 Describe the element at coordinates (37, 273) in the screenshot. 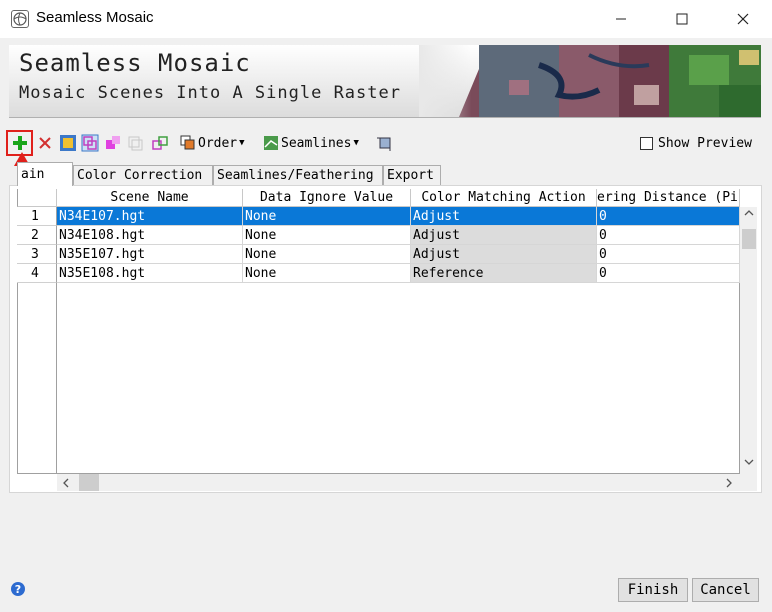

I see `row-number: 4` at that location.